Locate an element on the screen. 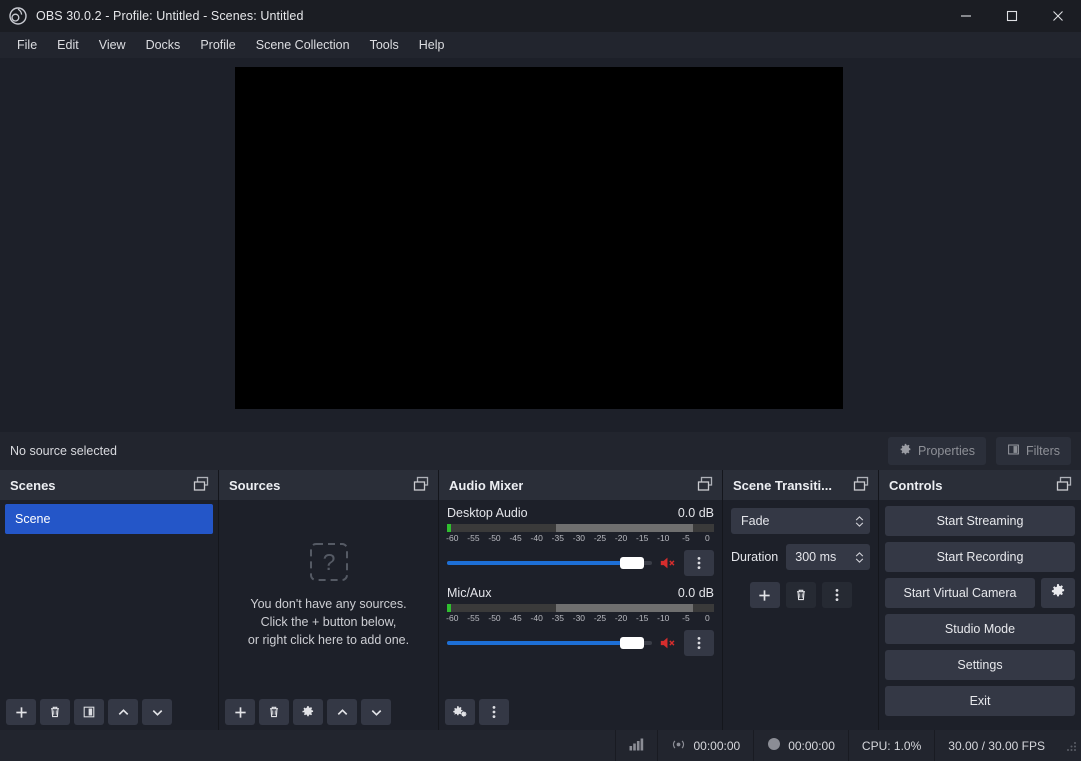 This screenshot has width=1081, height=761. start-streaming-button: Start Streaming is located at coordinates (980, 521).